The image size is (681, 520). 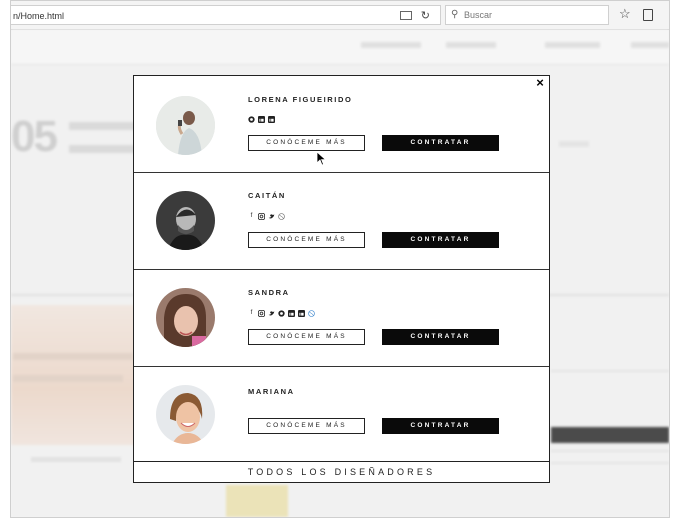 What do you see at coordinates (527, 15) in the screenshot?
I see `search-bar: ⚲ Buscar` at bounding box center [527, 15].